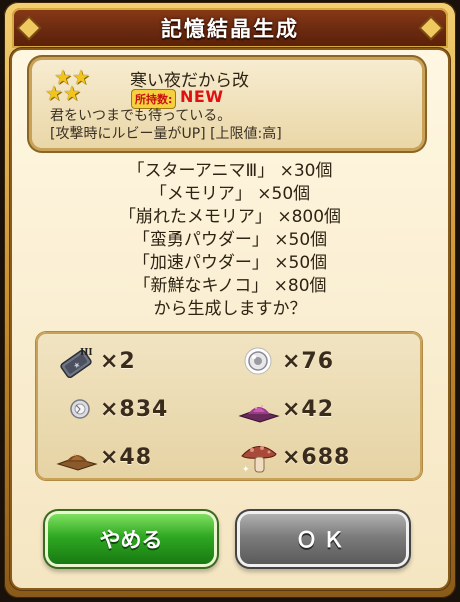  Describe the element at coordinates (323, 539) in the screenshot. I see `ok-button: ＯＫ` at that location.